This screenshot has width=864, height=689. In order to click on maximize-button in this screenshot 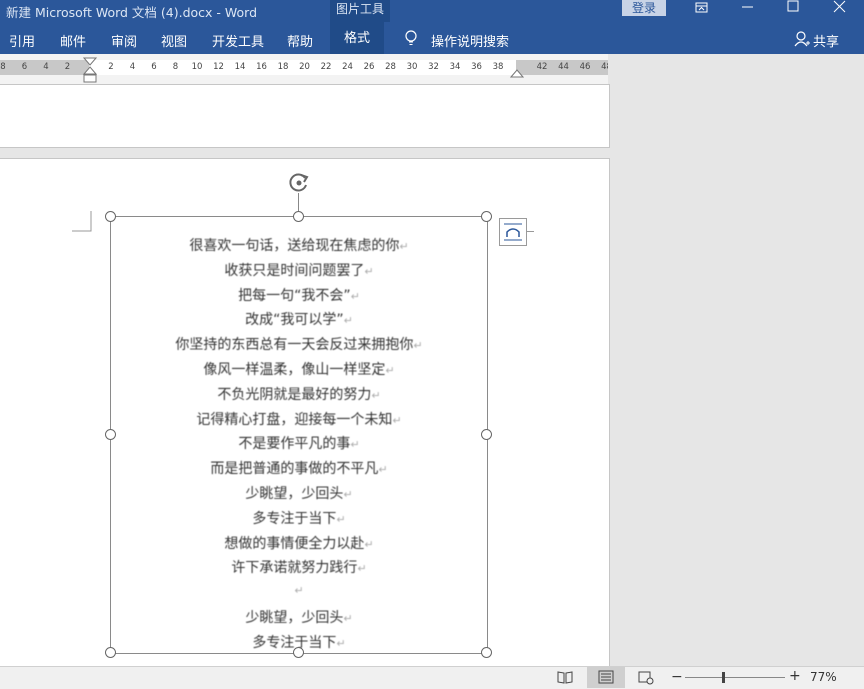, I will do `click(794, 11)`.